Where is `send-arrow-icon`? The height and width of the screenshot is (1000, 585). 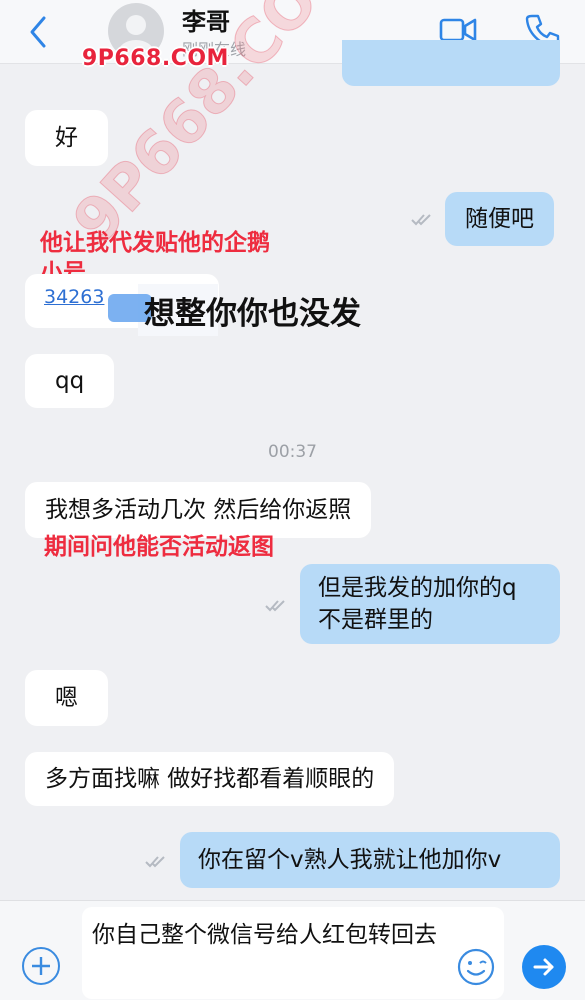 send-arrow-icon is located at coordinates (543, 967).